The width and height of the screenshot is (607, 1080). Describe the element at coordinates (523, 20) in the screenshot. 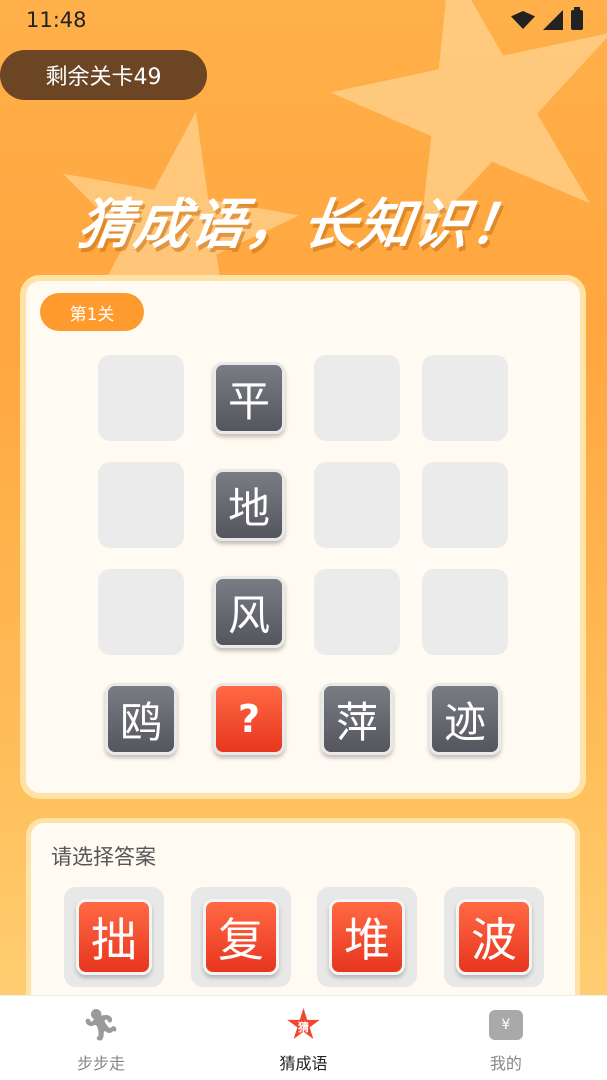

I see `wifi-icon` at that location.